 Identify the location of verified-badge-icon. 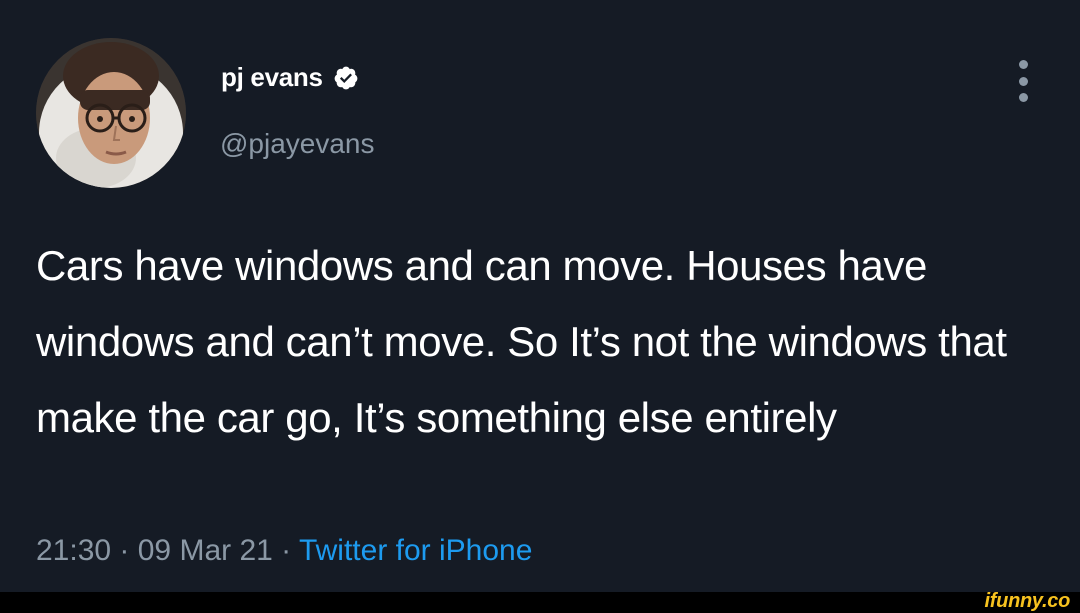
(346, 77).